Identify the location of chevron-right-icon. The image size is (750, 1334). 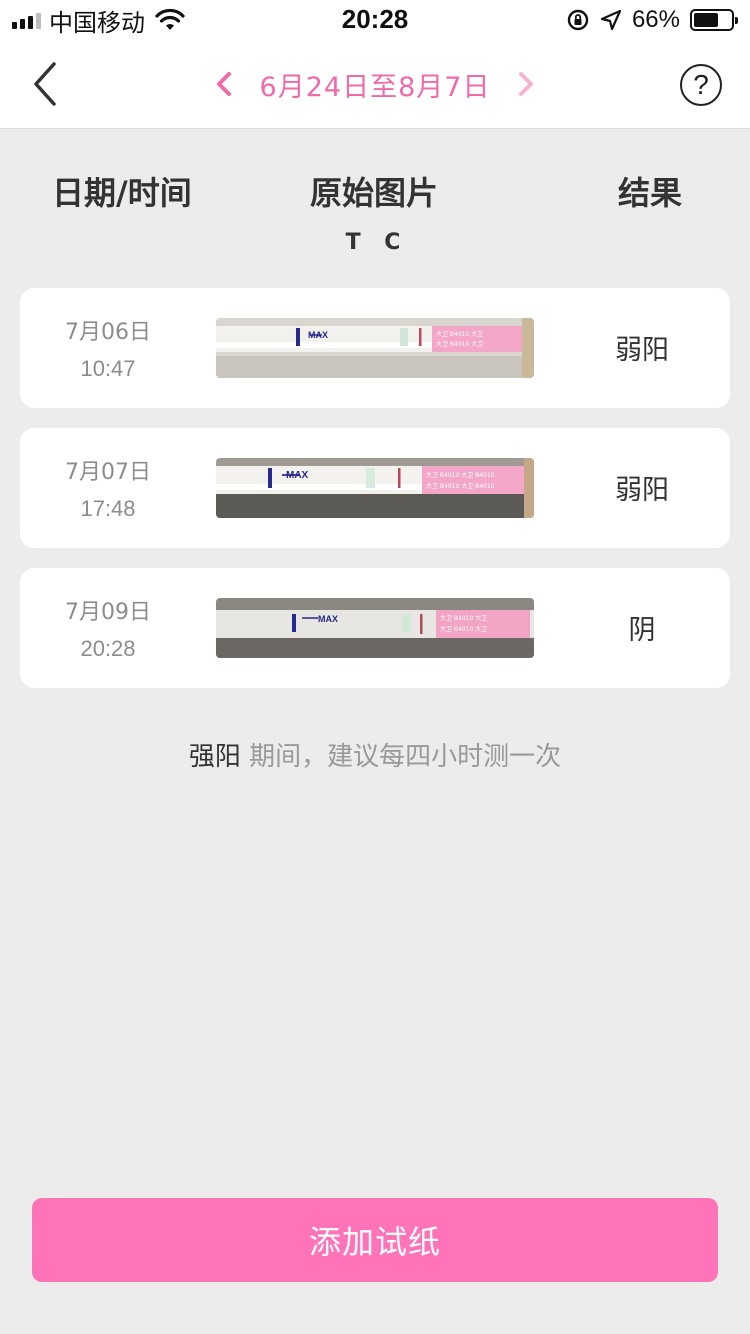
(526, 84).